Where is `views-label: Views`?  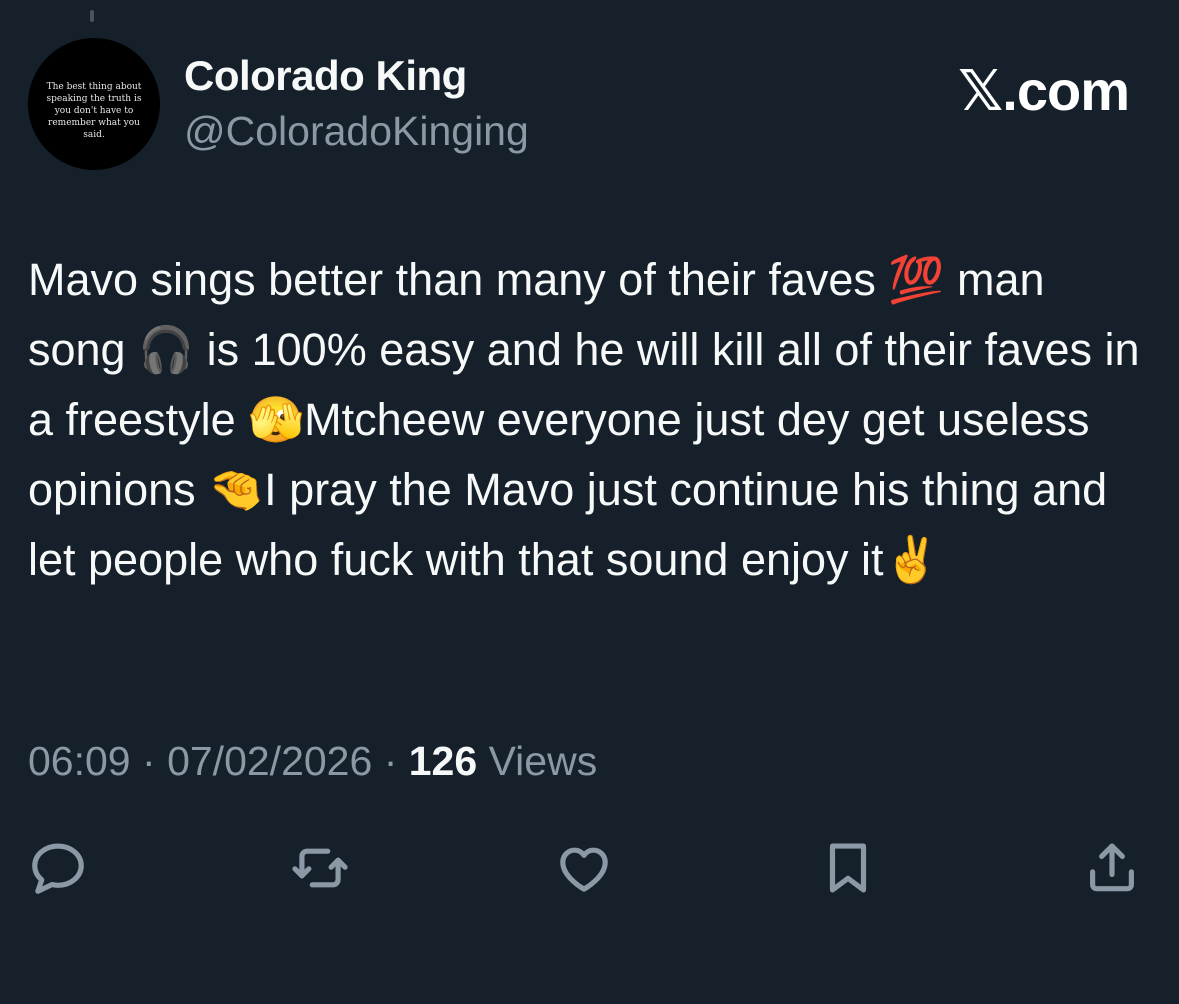 views-label: Views is located at coordinates (543, 761).